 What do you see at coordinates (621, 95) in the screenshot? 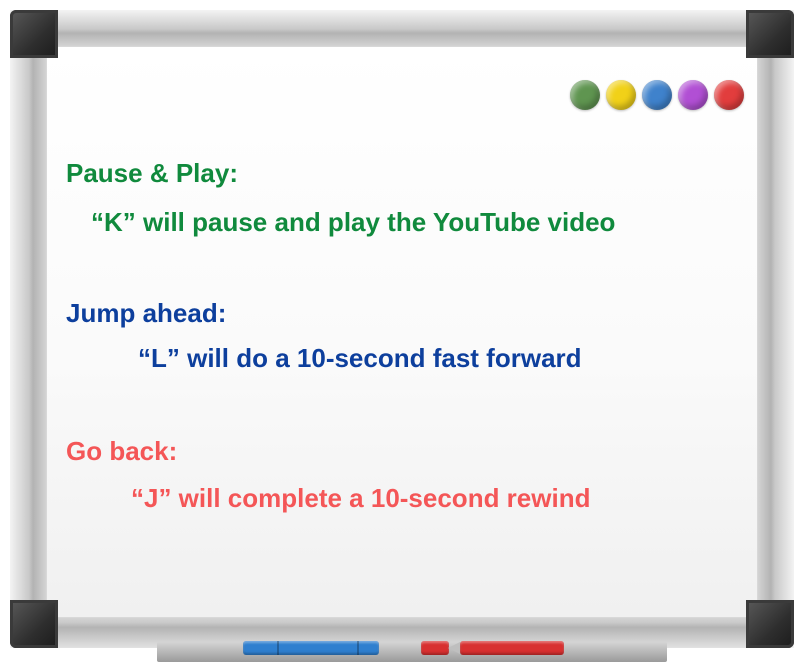
I see `yellow-dot` at bounding box center [621, 95].